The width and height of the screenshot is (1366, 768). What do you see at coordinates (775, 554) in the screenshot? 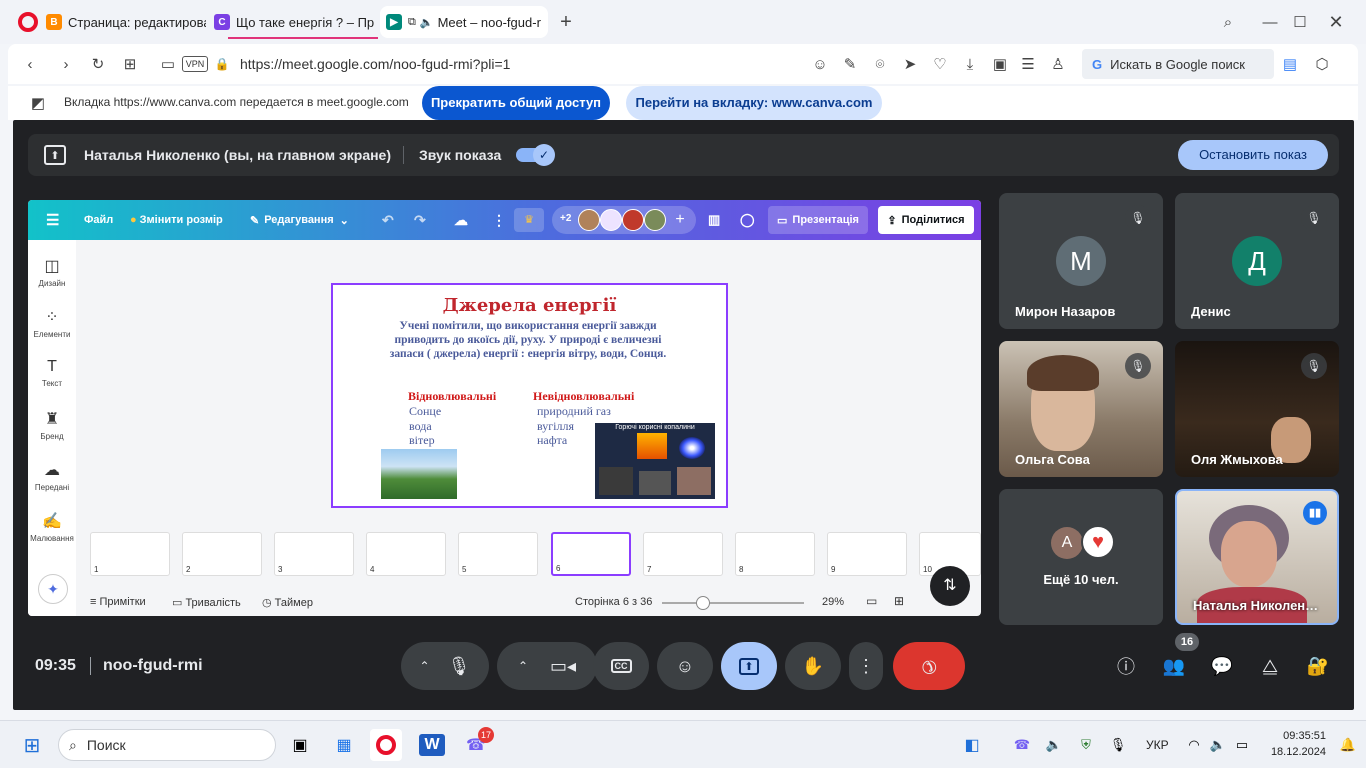
I see `slide-thumbnail: 8` at bounding box center [775, 554].